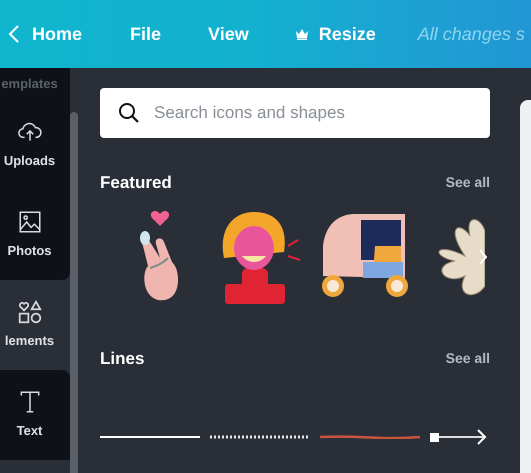  Describe the element at coordinates (150, 437) in the screenshot. I see `solid-line` at that location.